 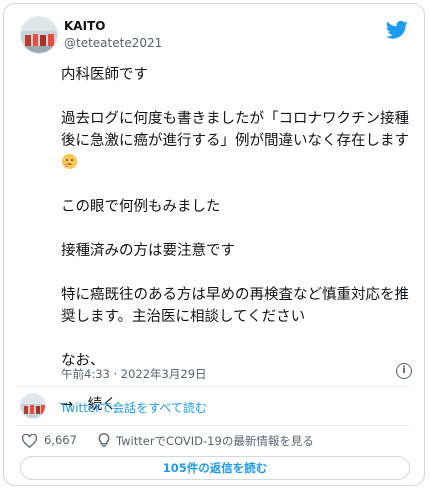 I want to click on tweet-header: KAITO @teteatete2021, so click(x=216, y=36).